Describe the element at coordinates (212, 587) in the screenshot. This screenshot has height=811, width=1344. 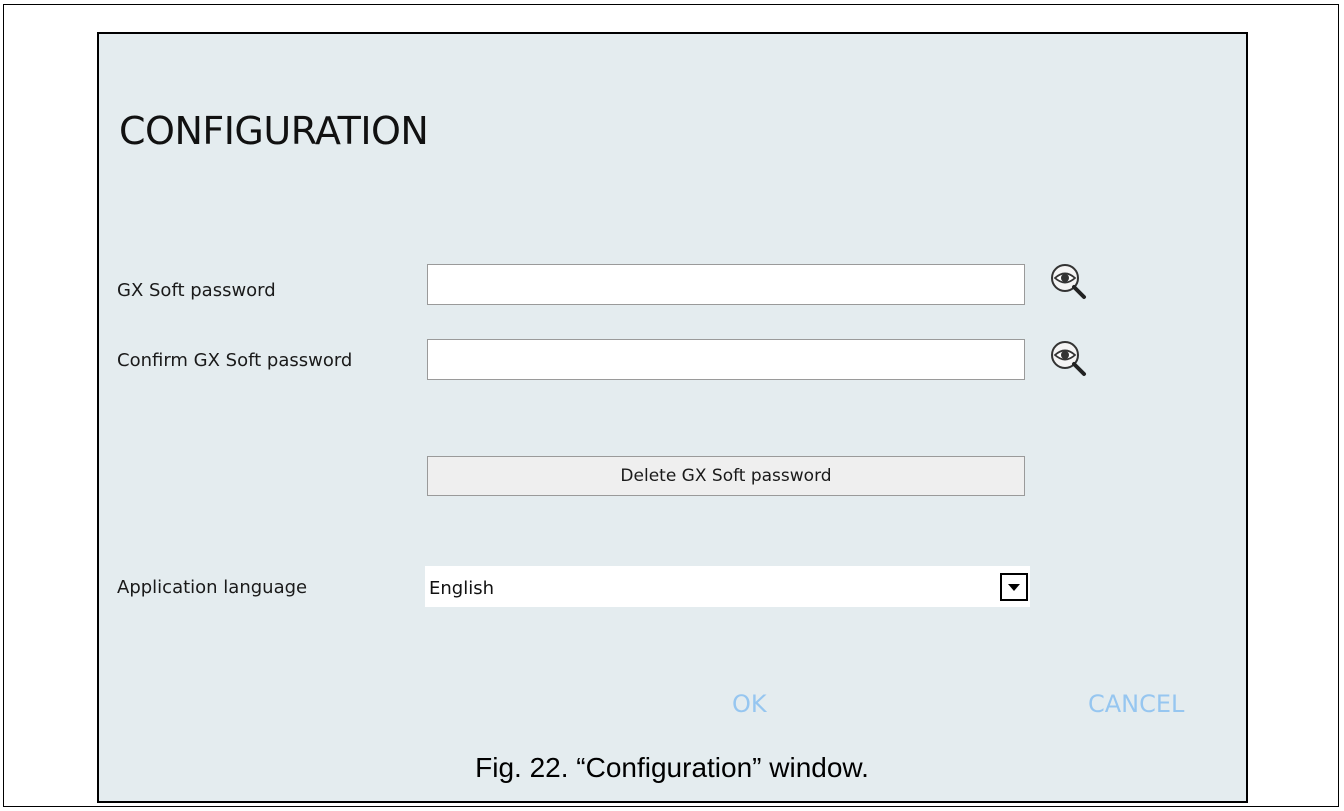
I see `language-label: Application language` at that location.